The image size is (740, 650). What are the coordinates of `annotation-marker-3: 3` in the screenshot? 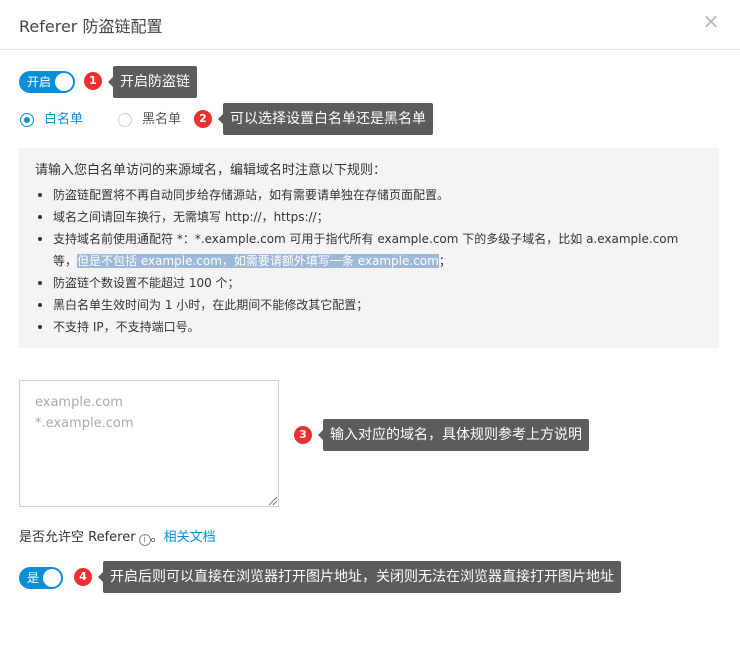 It's located at (303, 435).